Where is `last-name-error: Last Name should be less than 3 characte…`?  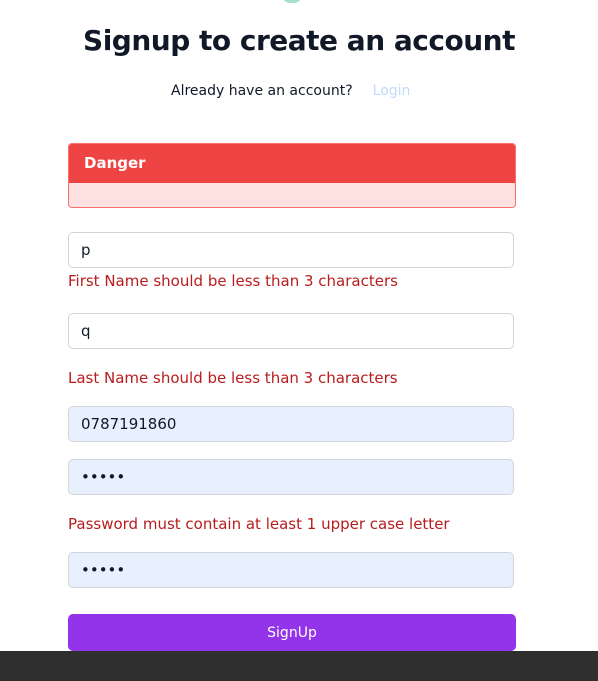 last-name-error: Last Name should be less than 3 characte… is located at coordinates (233, 378).